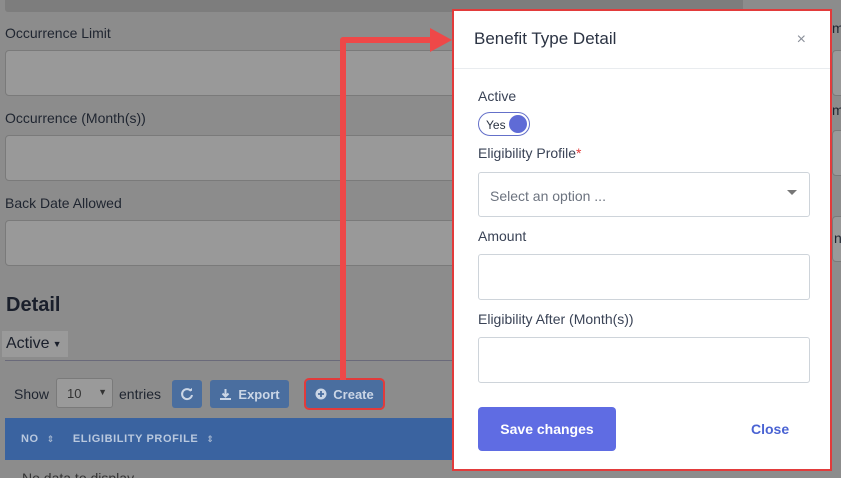  I want to click on active-toggle: Yes, so click(504, 124).